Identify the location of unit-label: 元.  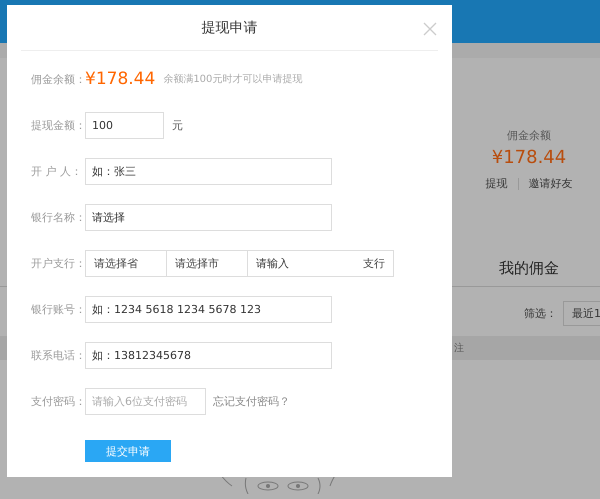
(177, 125).